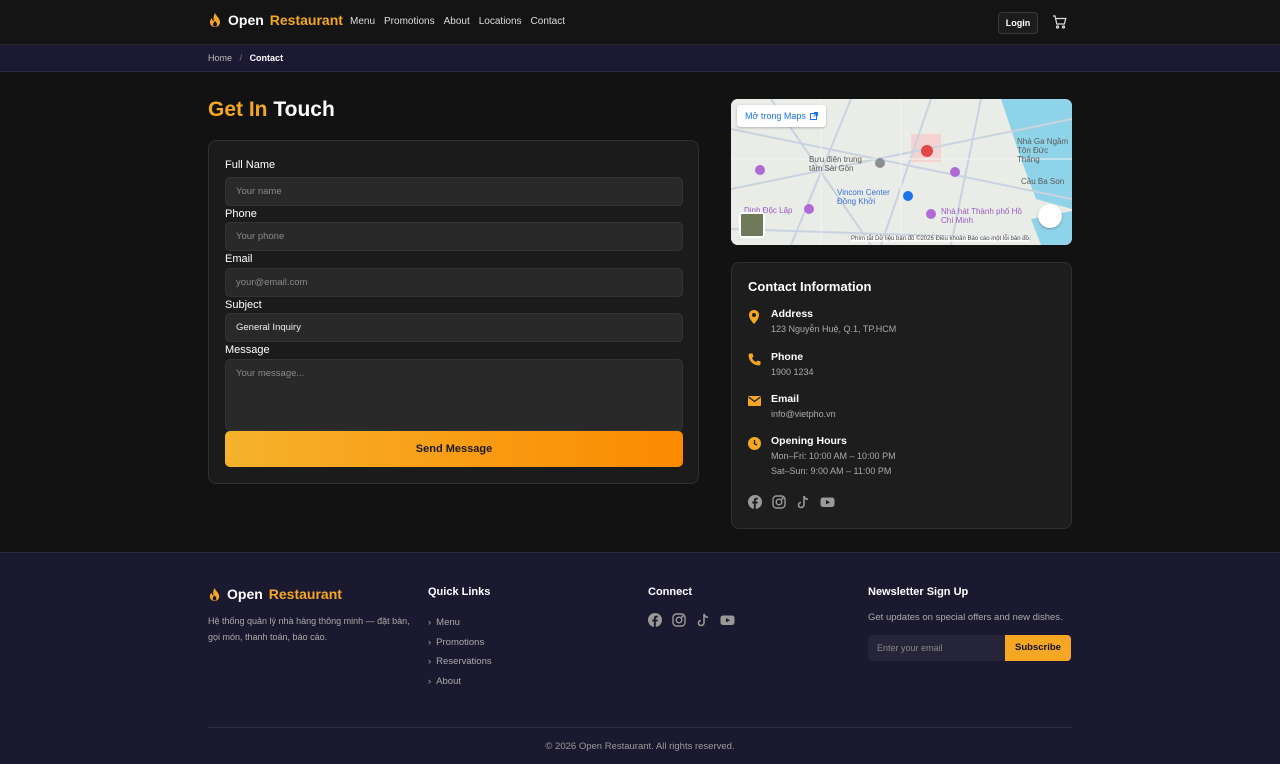  Describe the element at coordinates (448, 681) in the screenshot. I see `quick-link-label: About` at that location.